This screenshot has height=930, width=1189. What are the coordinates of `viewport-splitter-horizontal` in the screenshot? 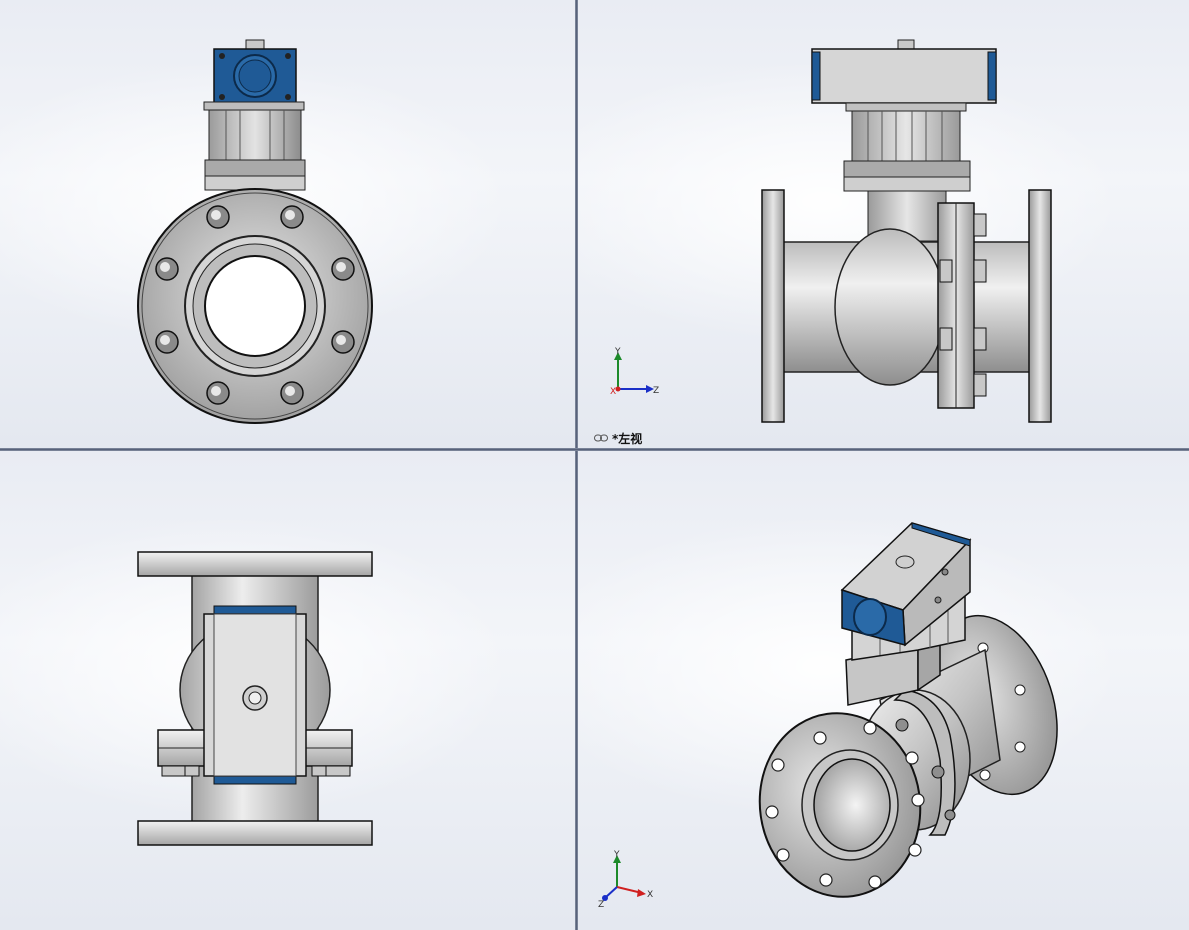 It's located at (594, 449).